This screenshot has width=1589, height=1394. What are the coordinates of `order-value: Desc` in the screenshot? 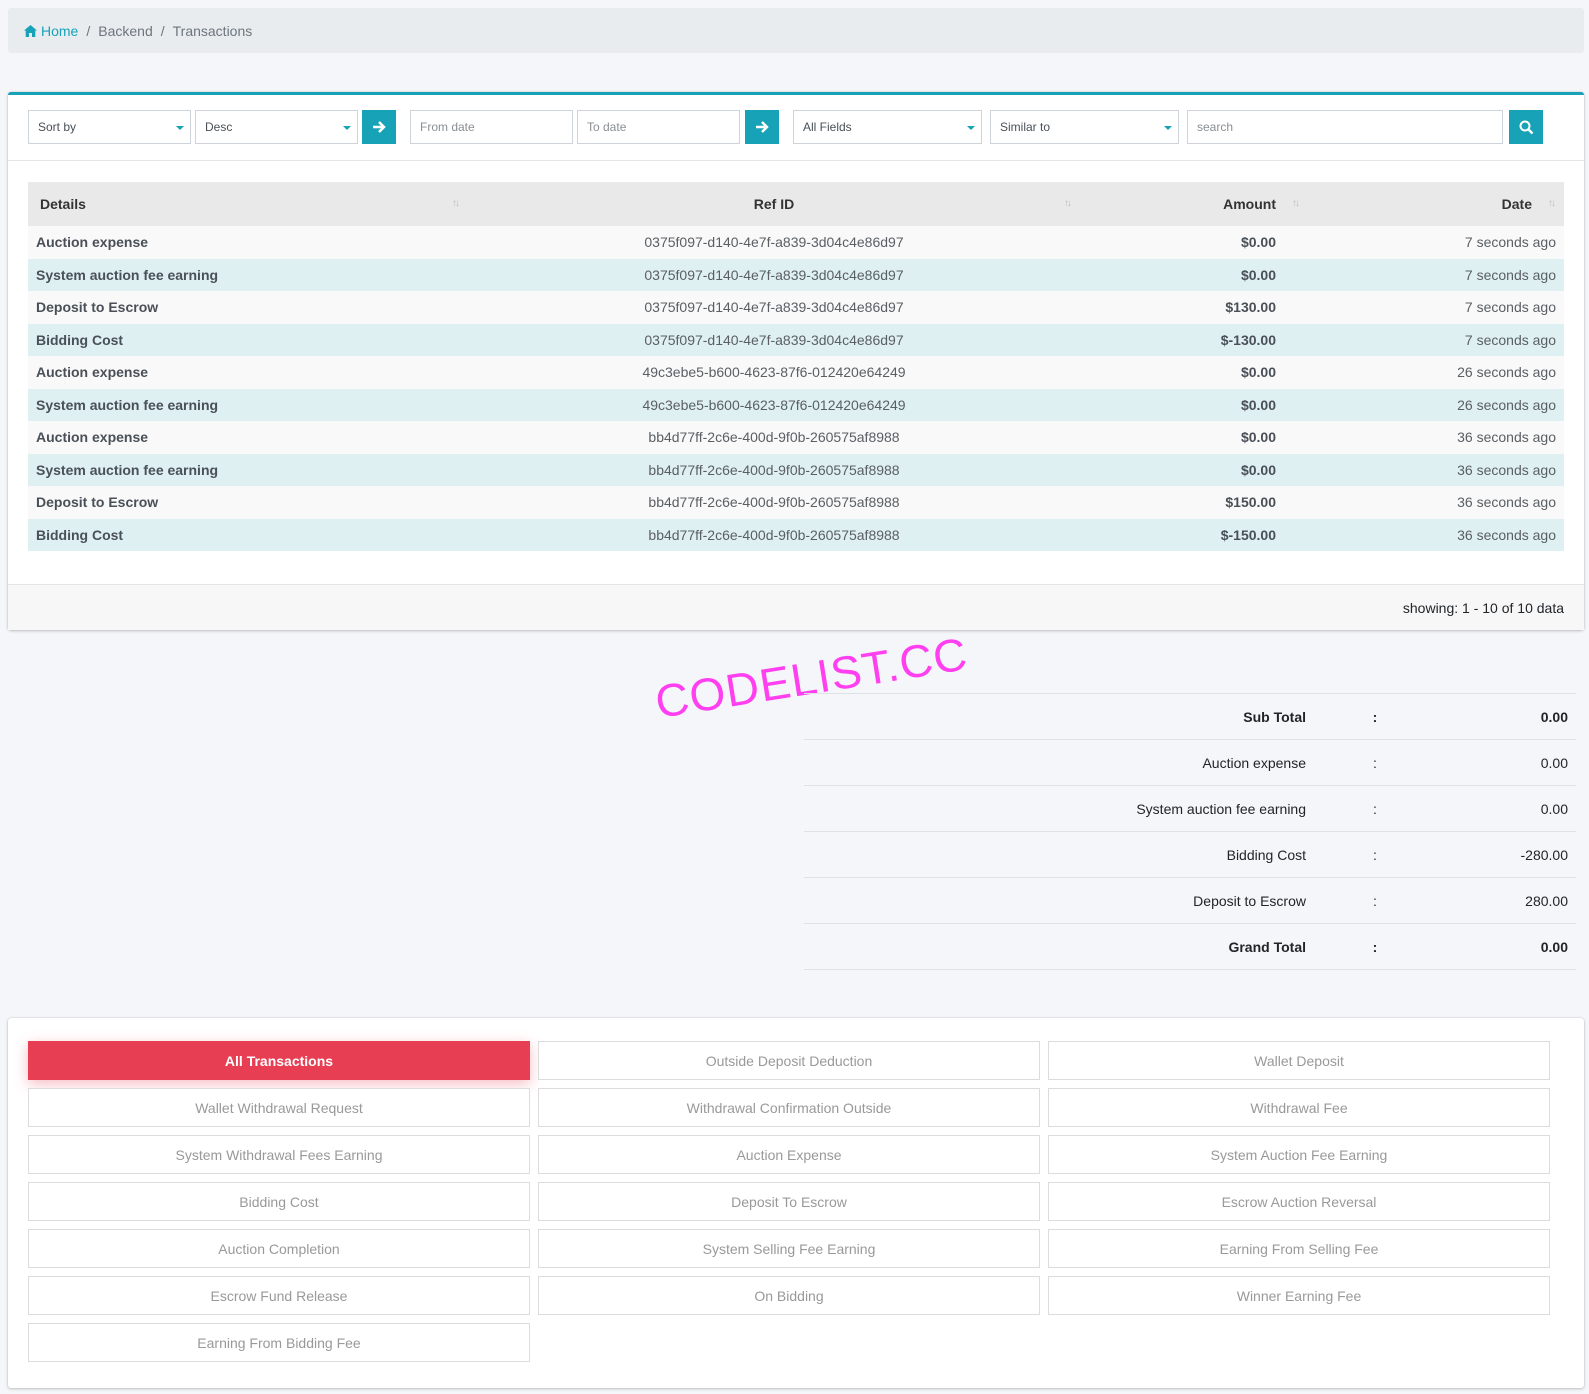 It's located at (219, 127).